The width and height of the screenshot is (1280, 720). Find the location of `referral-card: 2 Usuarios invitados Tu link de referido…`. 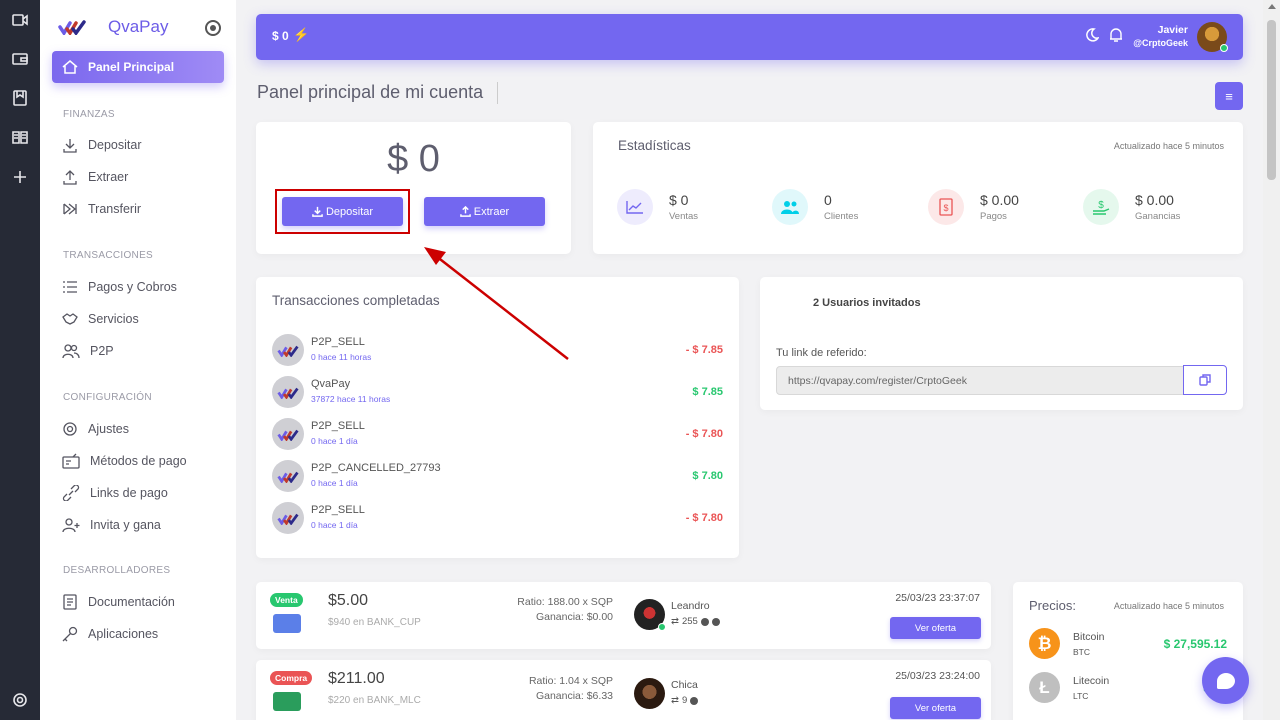

referral-card: 2 Usuarios invitados Tu link de referido… is located at coordinates (1001, 343).